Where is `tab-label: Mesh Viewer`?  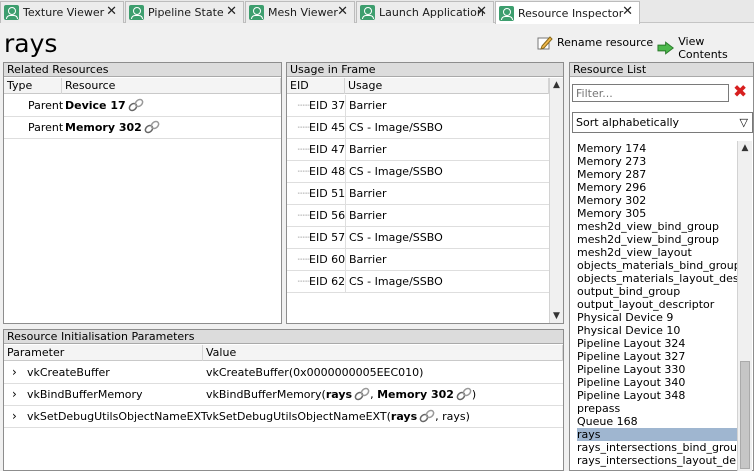
tab-label: Mesh Viewer is located at coordinates (303, 12).